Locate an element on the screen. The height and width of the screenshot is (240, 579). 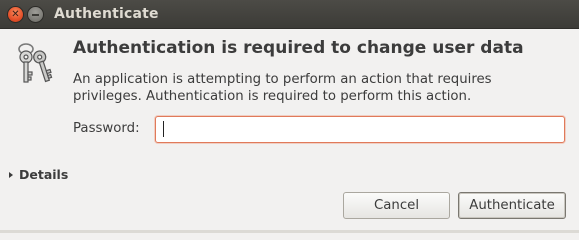
details-label: Details is located at coordinates (44, 174).